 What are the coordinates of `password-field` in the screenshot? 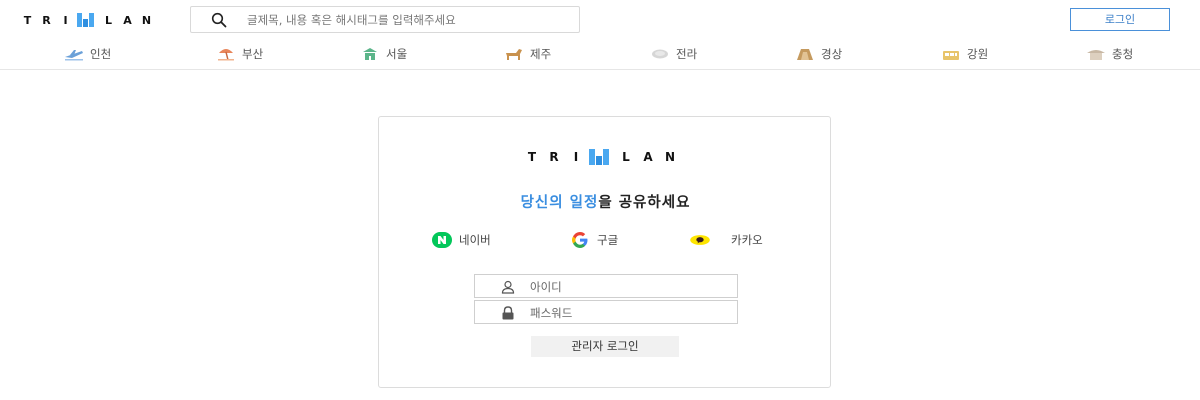 It's located at (606, 312).